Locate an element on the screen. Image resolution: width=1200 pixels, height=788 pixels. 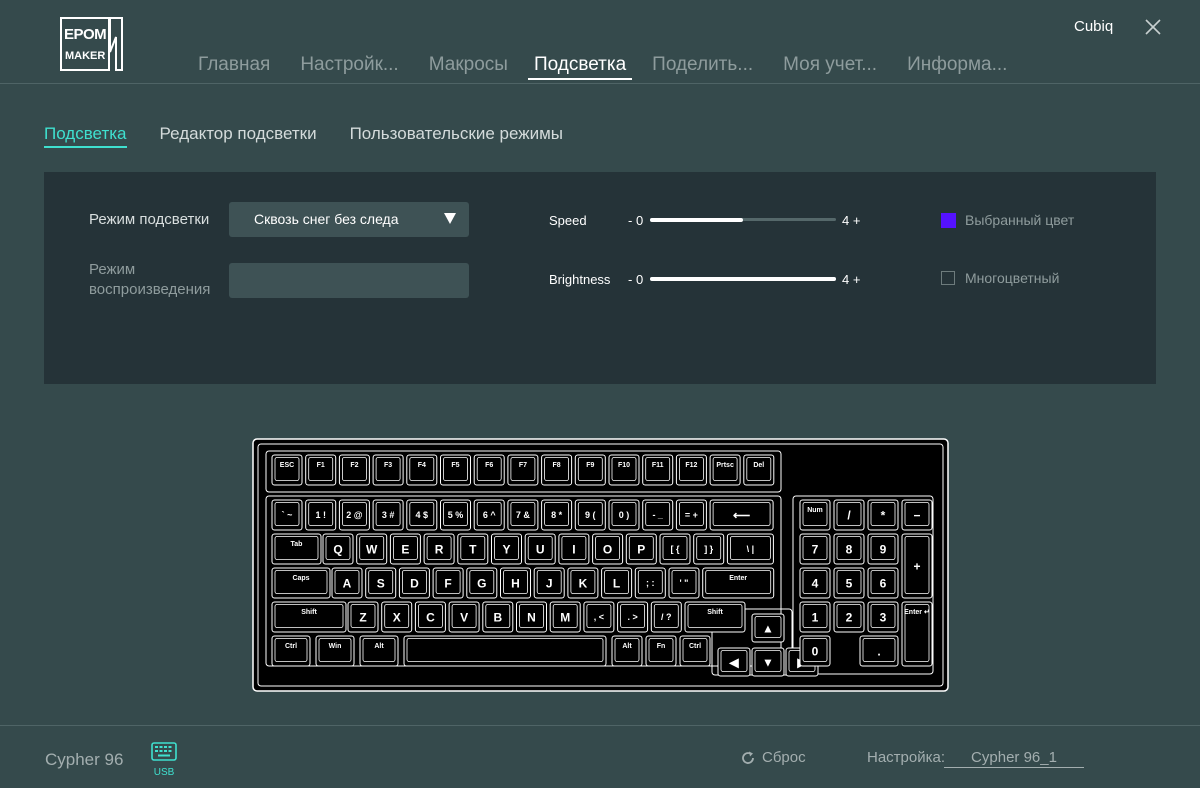
subtab-lighting: Подсветка is located at coordinates (85, 136).